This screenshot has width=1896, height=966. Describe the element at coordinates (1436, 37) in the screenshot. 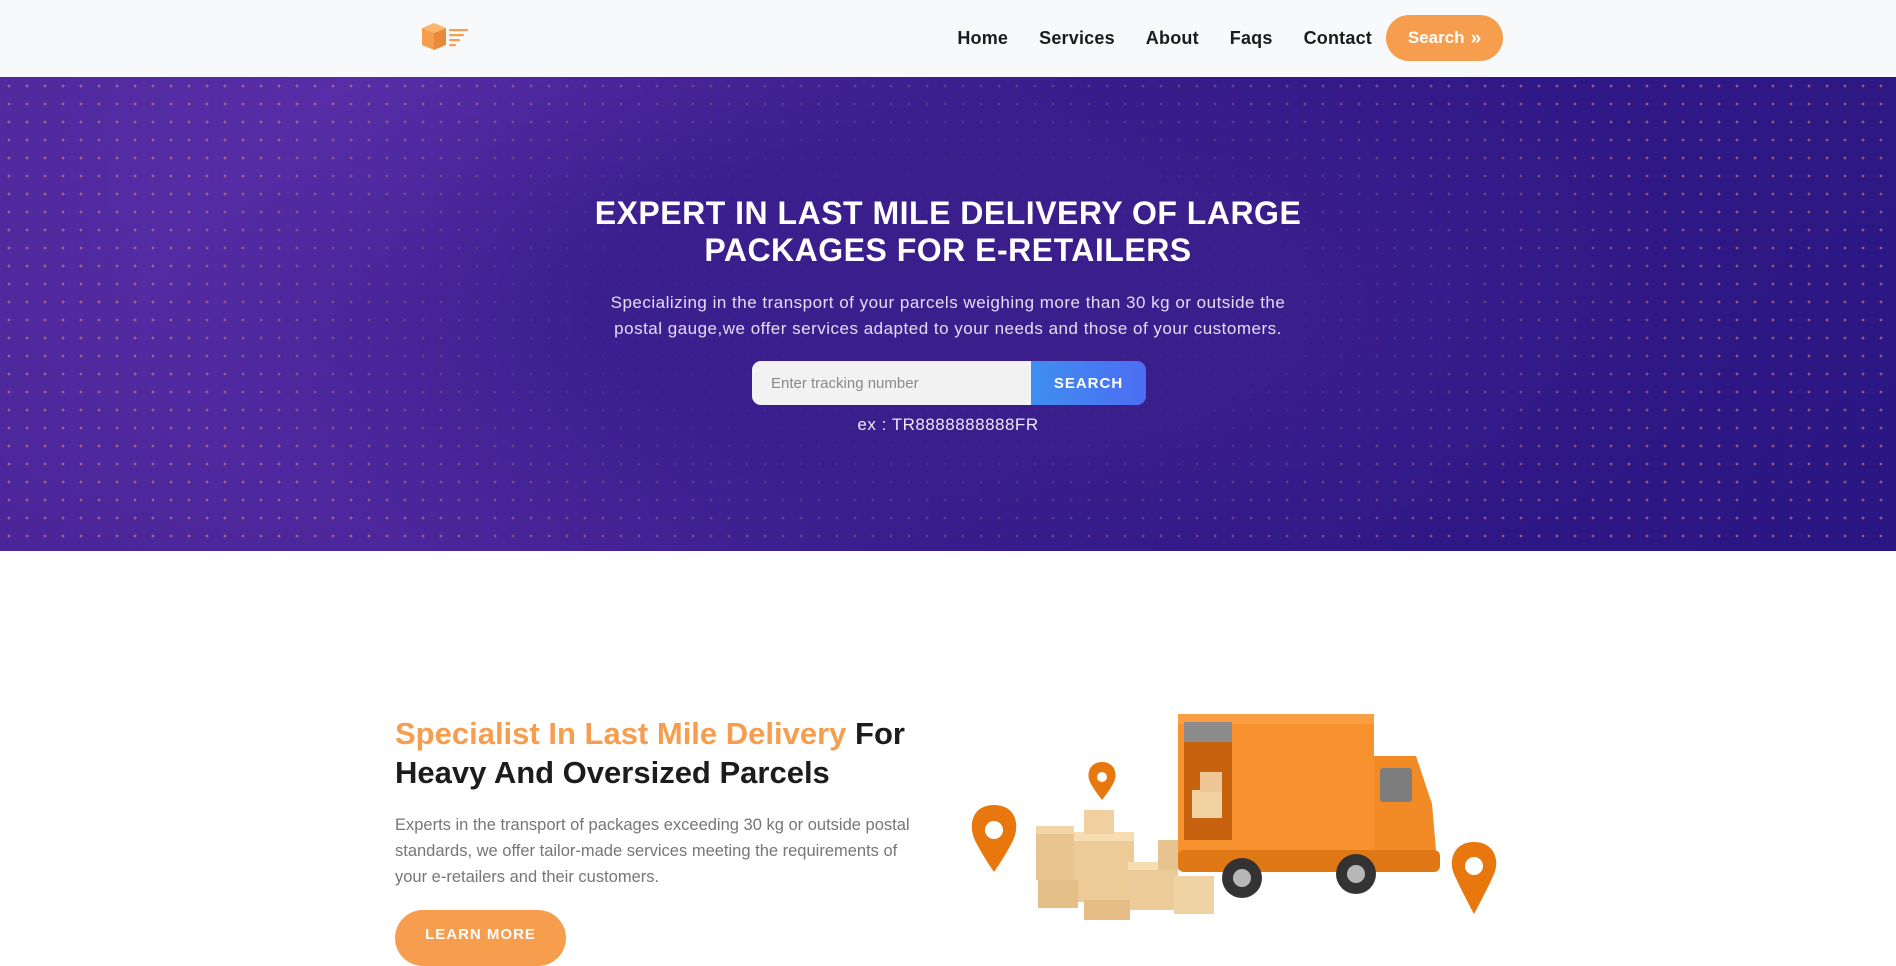

I see `nav-search-label: Search` at that location.